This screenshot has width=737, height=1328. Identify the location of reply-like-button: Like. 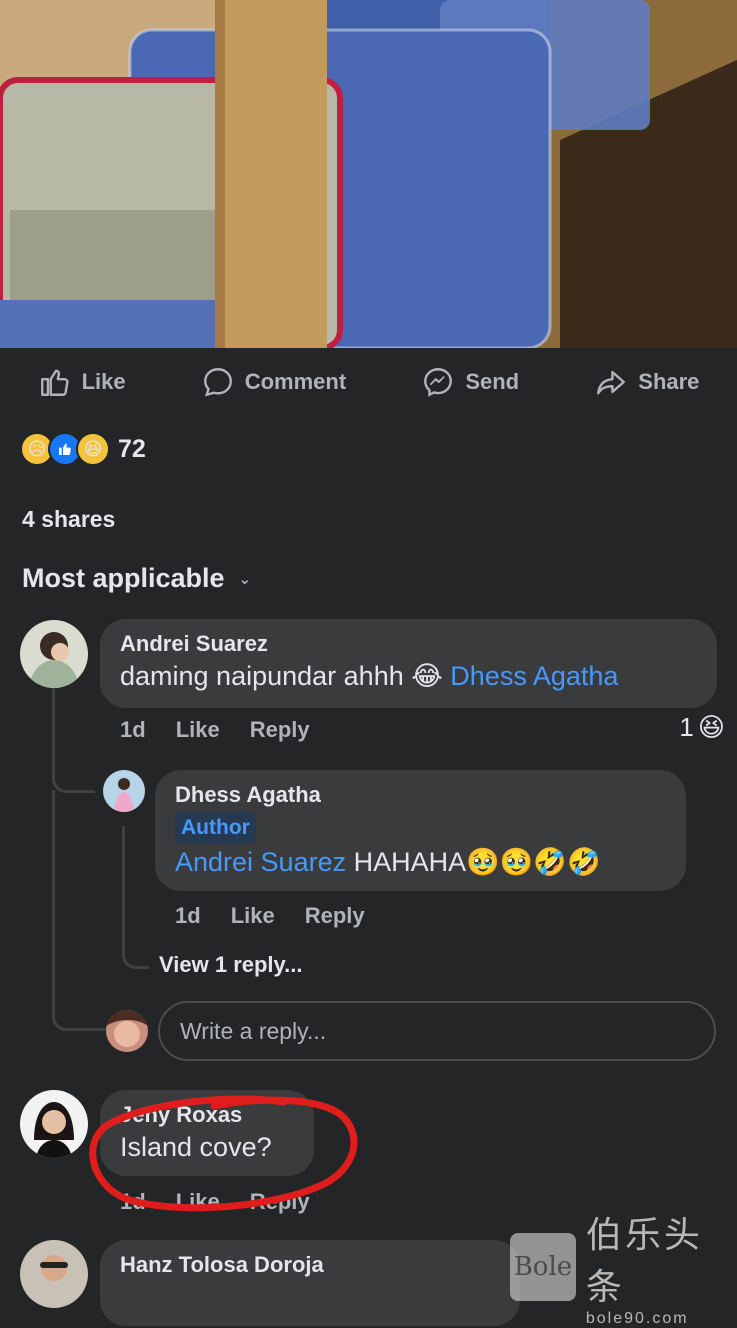
(253, 916).